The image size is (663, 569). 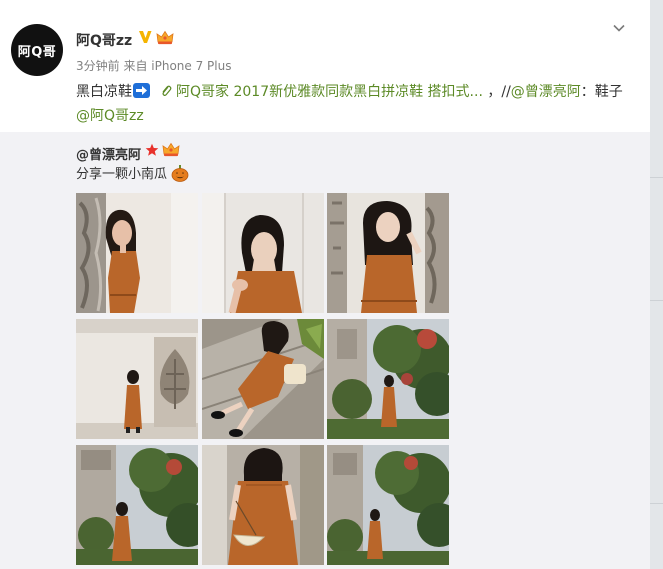 What do you see at coordinates (601, 92) in the screenshot?
I see `post-text-mid: ：鞋子` at bounding box center [601, 92].